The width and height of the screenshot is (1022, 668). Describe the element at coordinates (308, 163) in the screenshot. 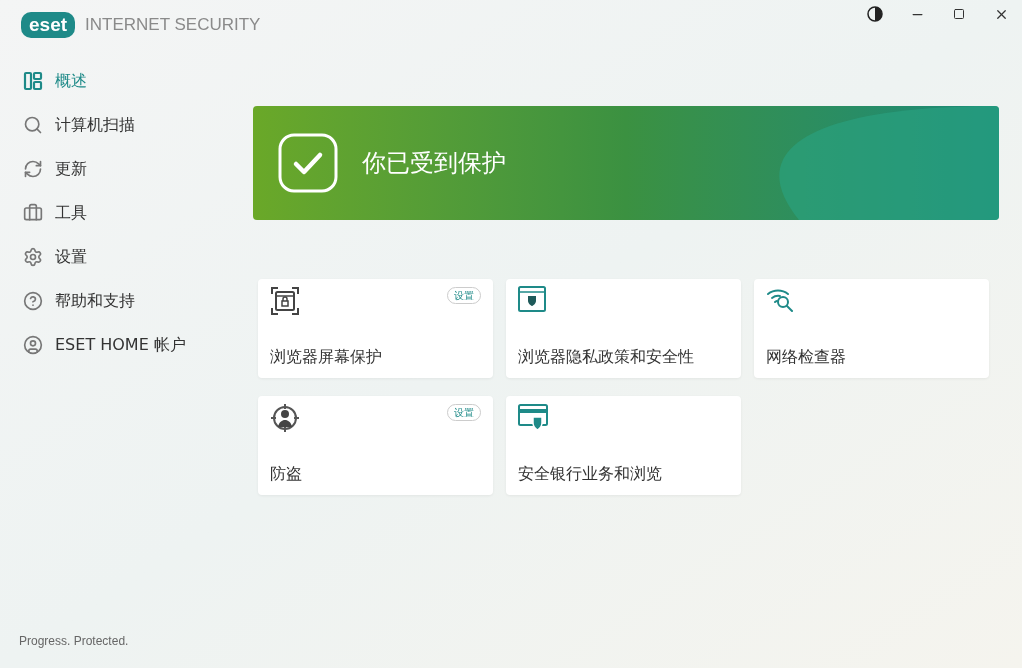

I see `check-icon` at that location.